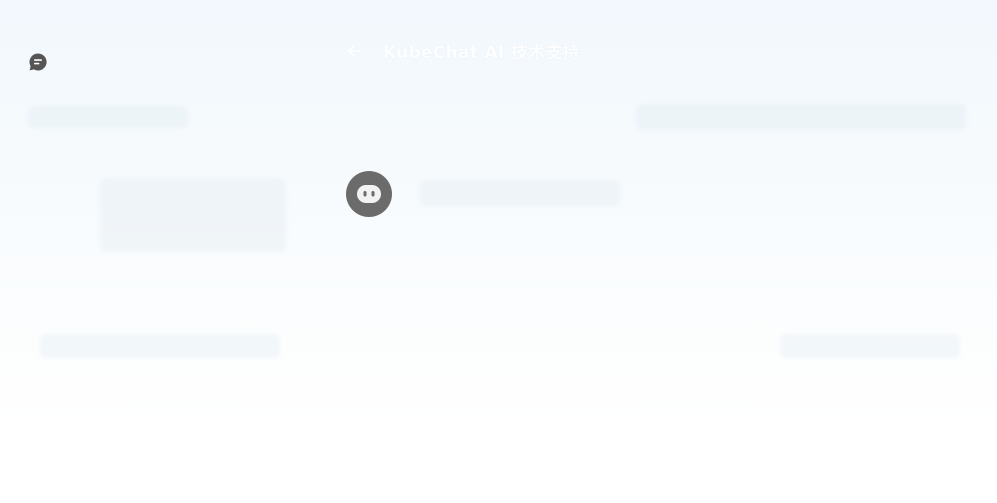 Image resolution: width=997 pixels, height=503 pixels. What do you see at coordinates (193, 215) in the screenshot?
I see `ghost-sidebar-item` at bounding box center [193, 215].